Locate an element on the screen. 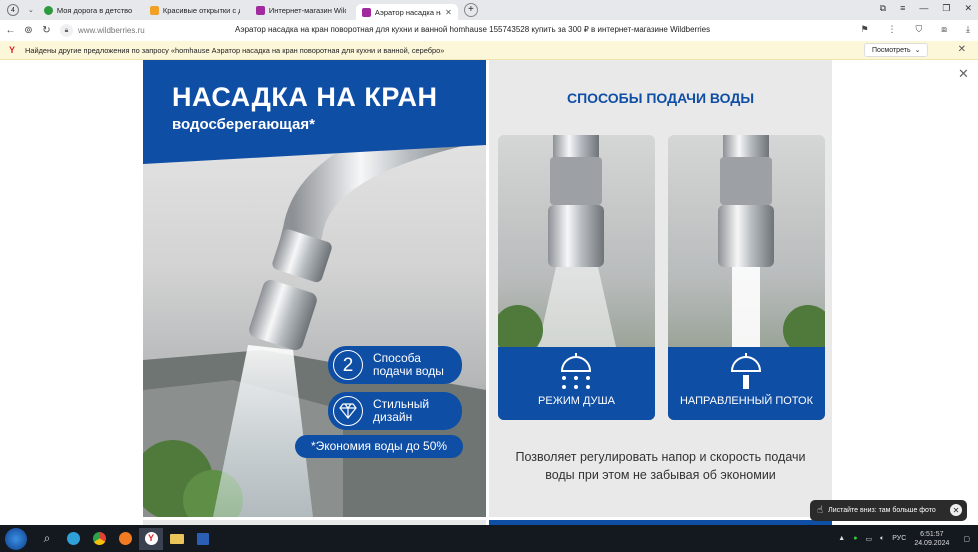 The image size is (978, 552). stream-faucet-illustration is located at coordinates (771, 241).